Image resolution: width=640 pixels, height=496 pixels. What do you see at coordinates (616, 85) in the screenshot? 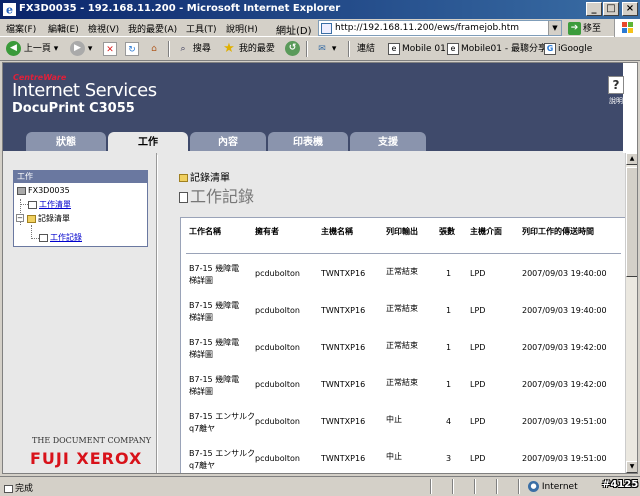
I see `help-icon: ?` at bounding box center [616, 85].